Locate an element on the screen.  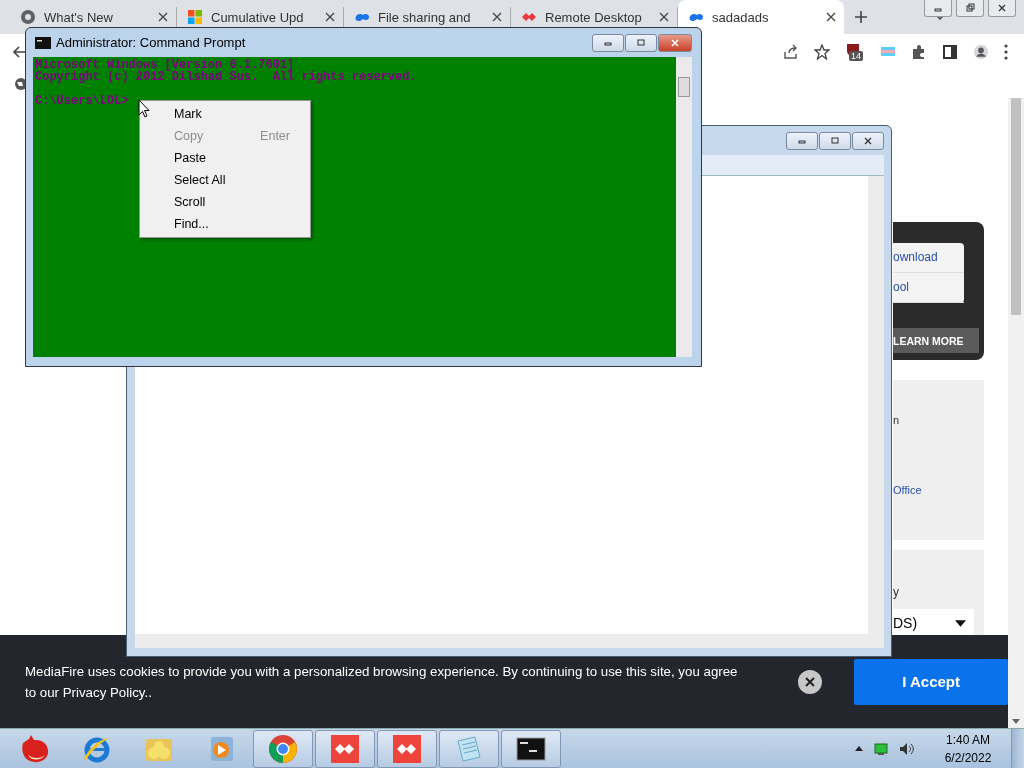
console-prompt: C:\Users\LOL> is located at coordinates (82, 101).